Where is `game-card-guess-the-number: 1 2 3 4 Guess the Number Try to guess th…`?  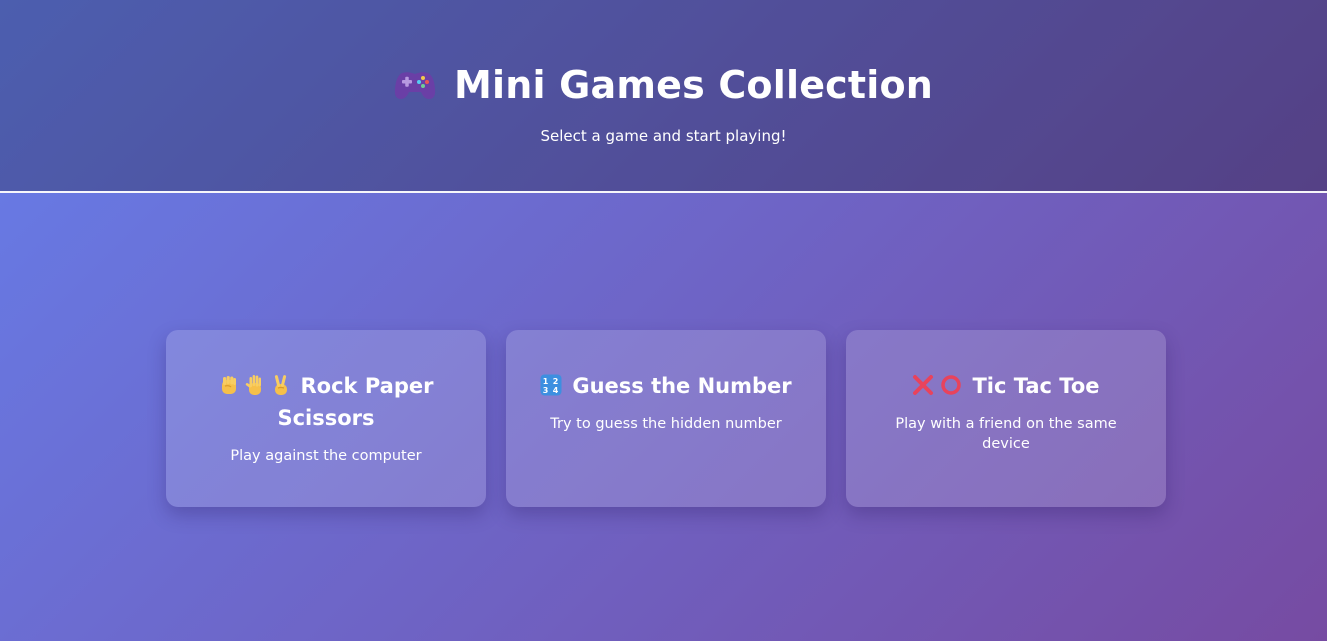 game-card-guess-the-number: 1 2 3 4 Guess the Number Try to guess th… is located at coordinates (666, 418).